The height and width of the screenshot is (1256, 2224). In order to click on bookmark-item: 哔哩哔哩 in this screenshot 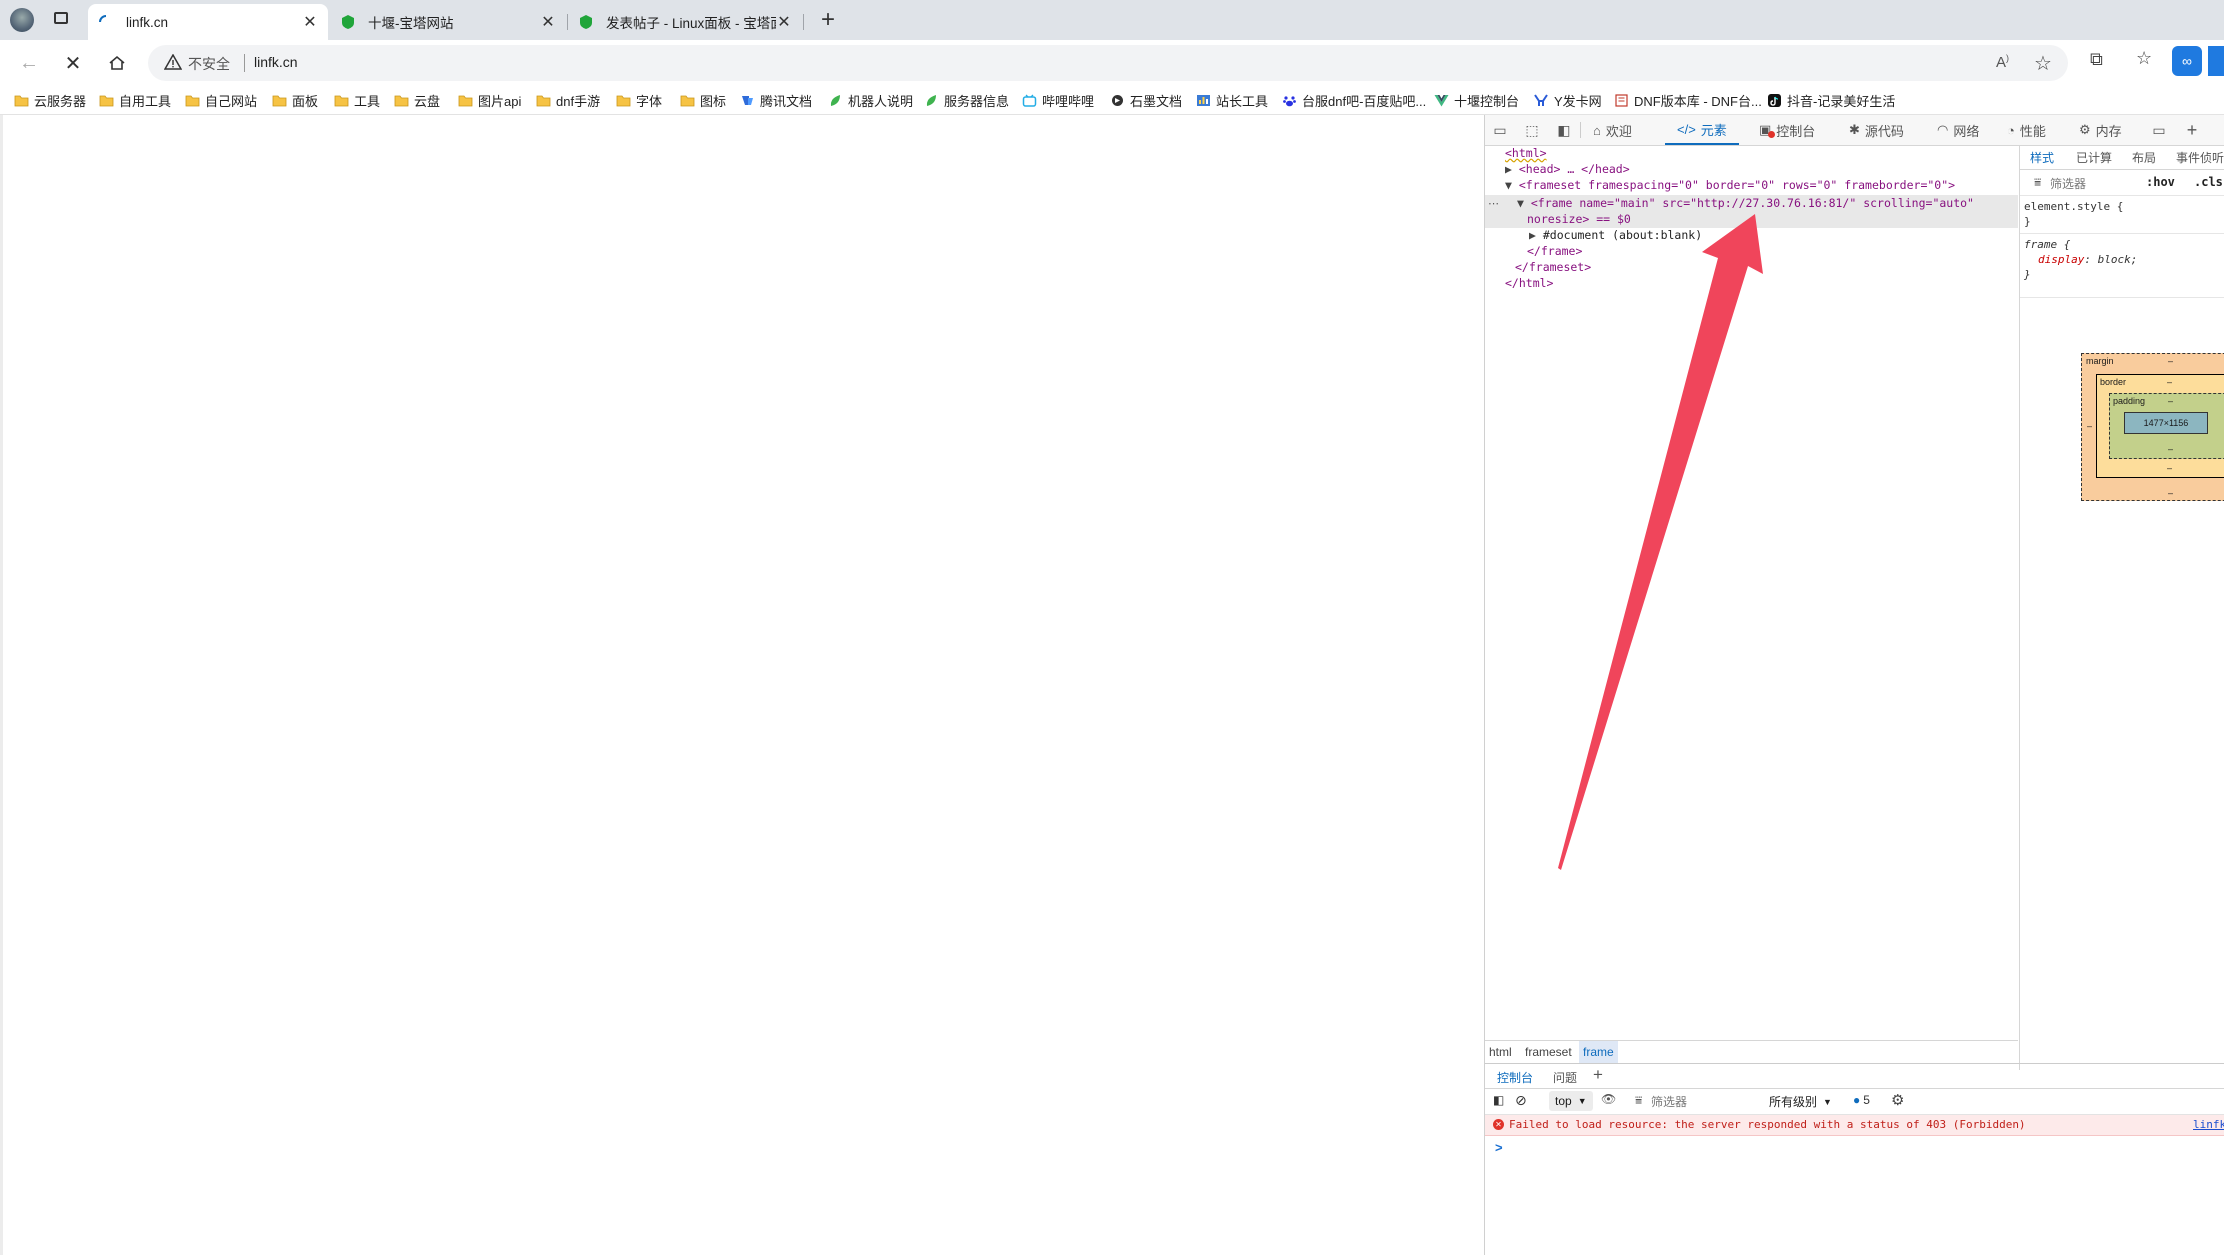, I will do `click(1058, 100)`.